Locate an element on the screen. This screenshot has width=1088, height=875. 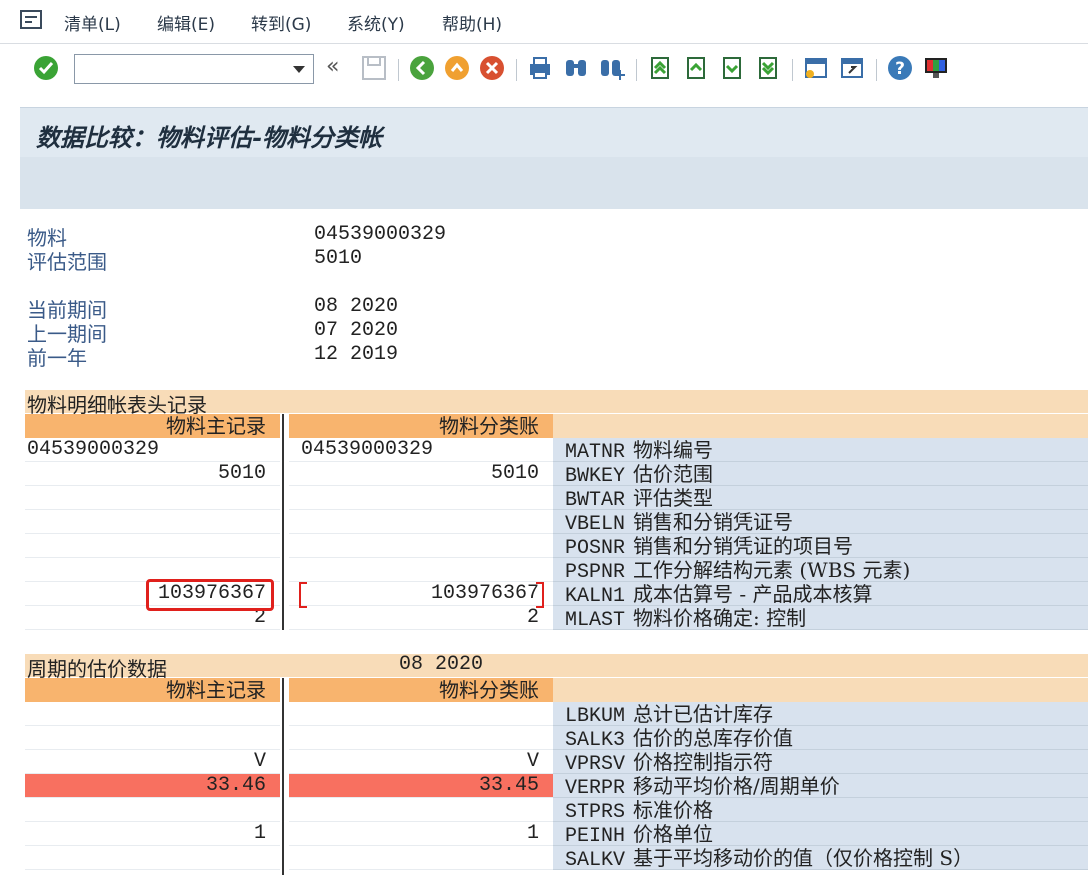
field-name: 估价范围 is located at coordinates (673, 474).